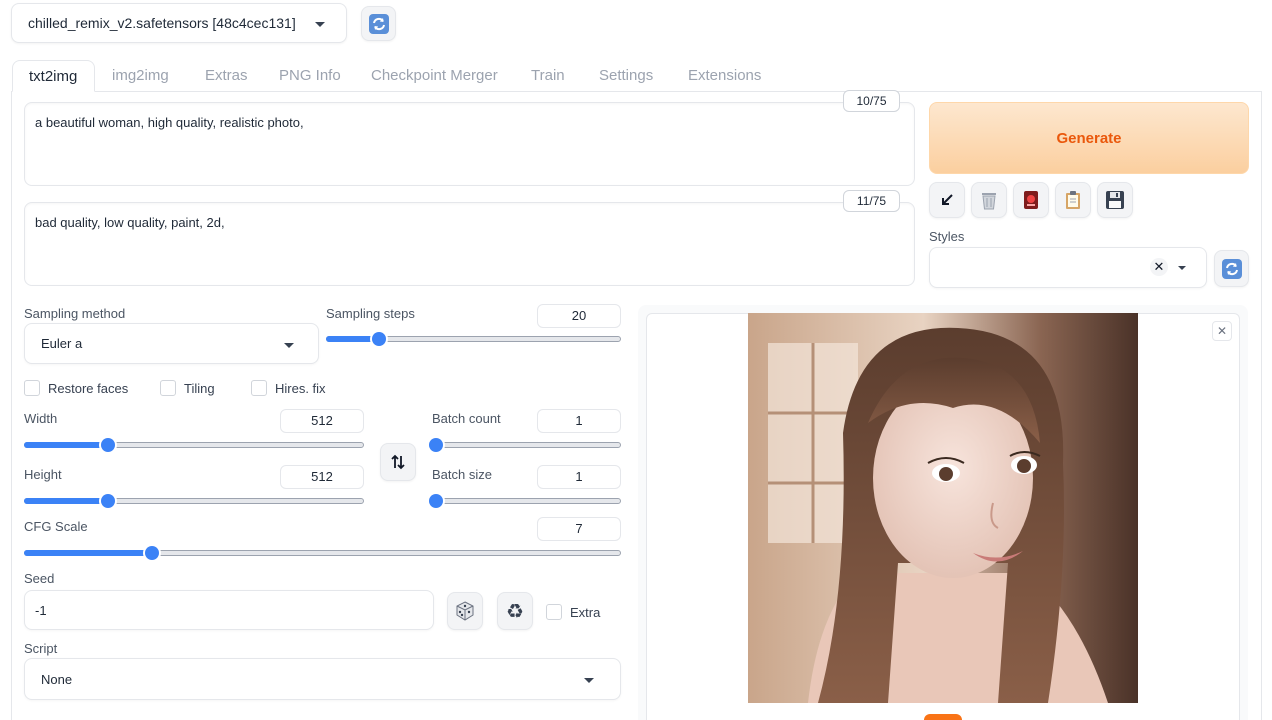 This screenshot has height=720, width=1272. I want to click on swap-arrows-icon, so click(398, 462).